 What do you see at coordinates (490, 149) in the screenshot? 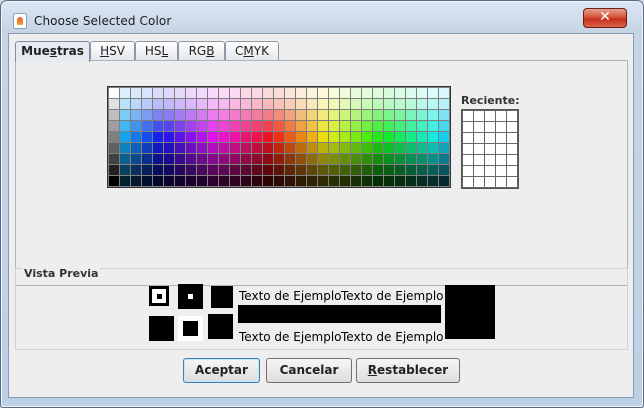
I see `recent-swatch-grid` at bounding box center [490, 149].